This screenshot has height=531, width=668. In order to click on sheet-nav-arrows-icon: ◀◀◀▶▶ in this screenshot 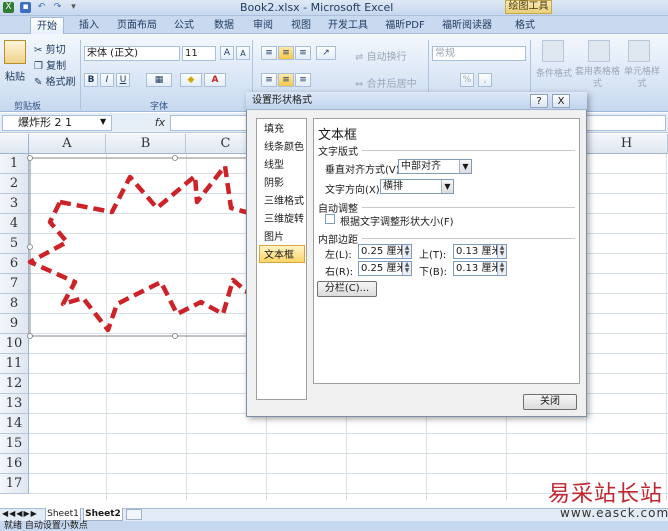, I will do `click(20, 513)`.